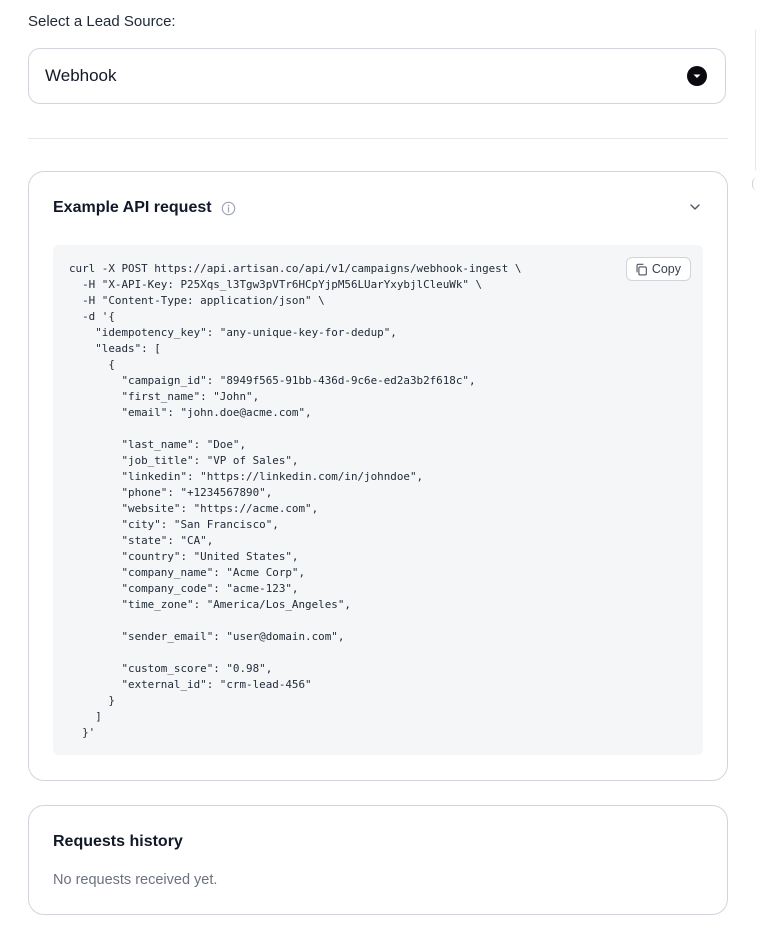 The image size is (758, 930). What do you see at coordinates (132, 207) in the screenshot?
I see `example-api-request-title: Example API request` at bounding box center [132, 207].